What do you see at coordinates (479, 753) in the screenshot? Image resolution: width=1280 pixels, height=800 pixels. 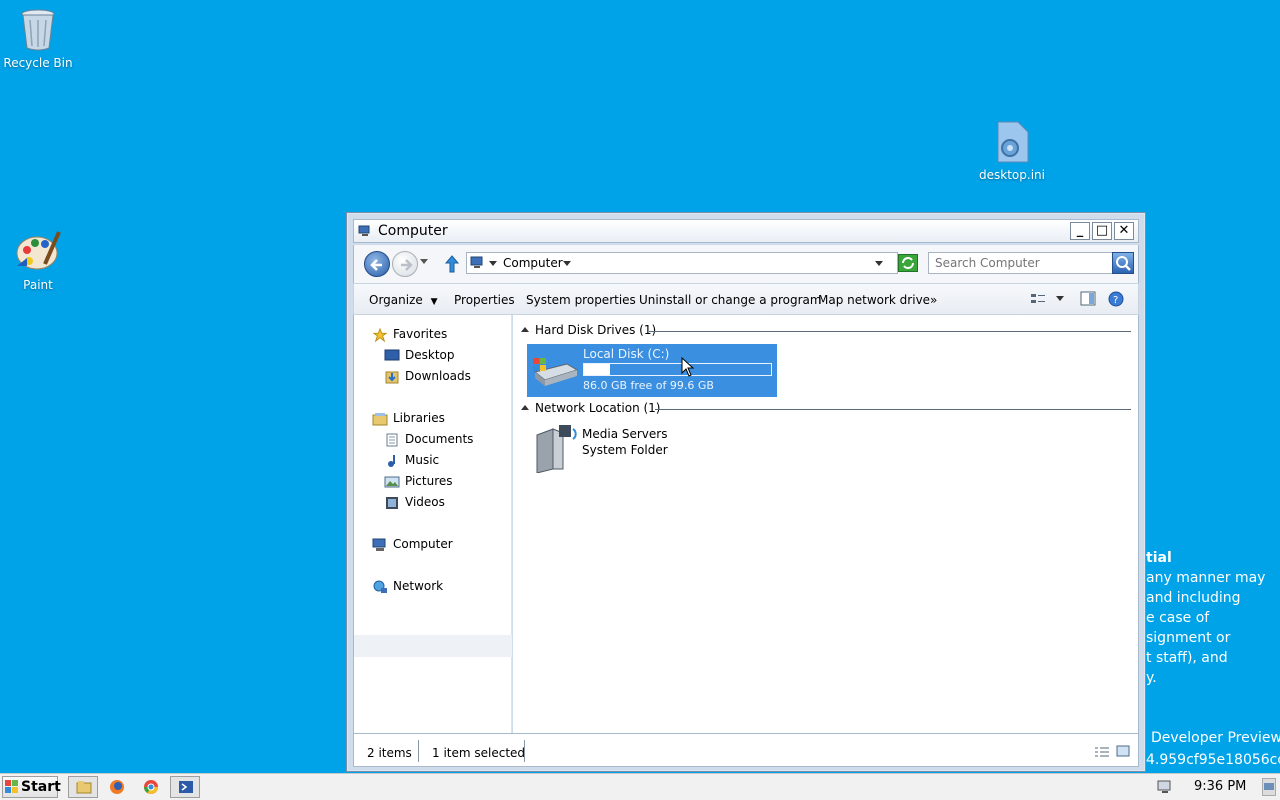 I see `status-selected-count: 1 item selected` at bounding box center [479, 753].